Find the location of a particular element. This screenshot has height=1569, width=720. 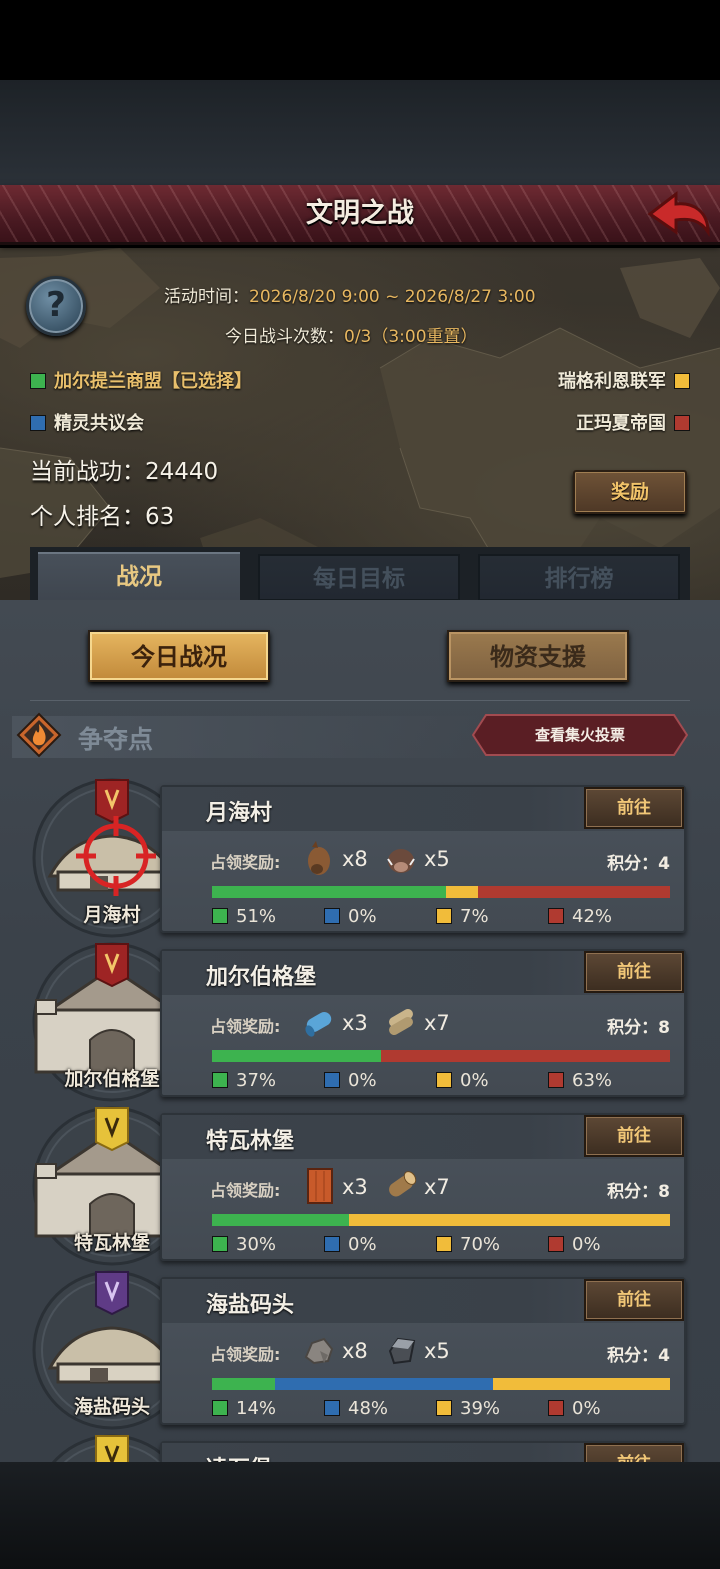

point-name: 月海村 is located at coordinates (239, 813).